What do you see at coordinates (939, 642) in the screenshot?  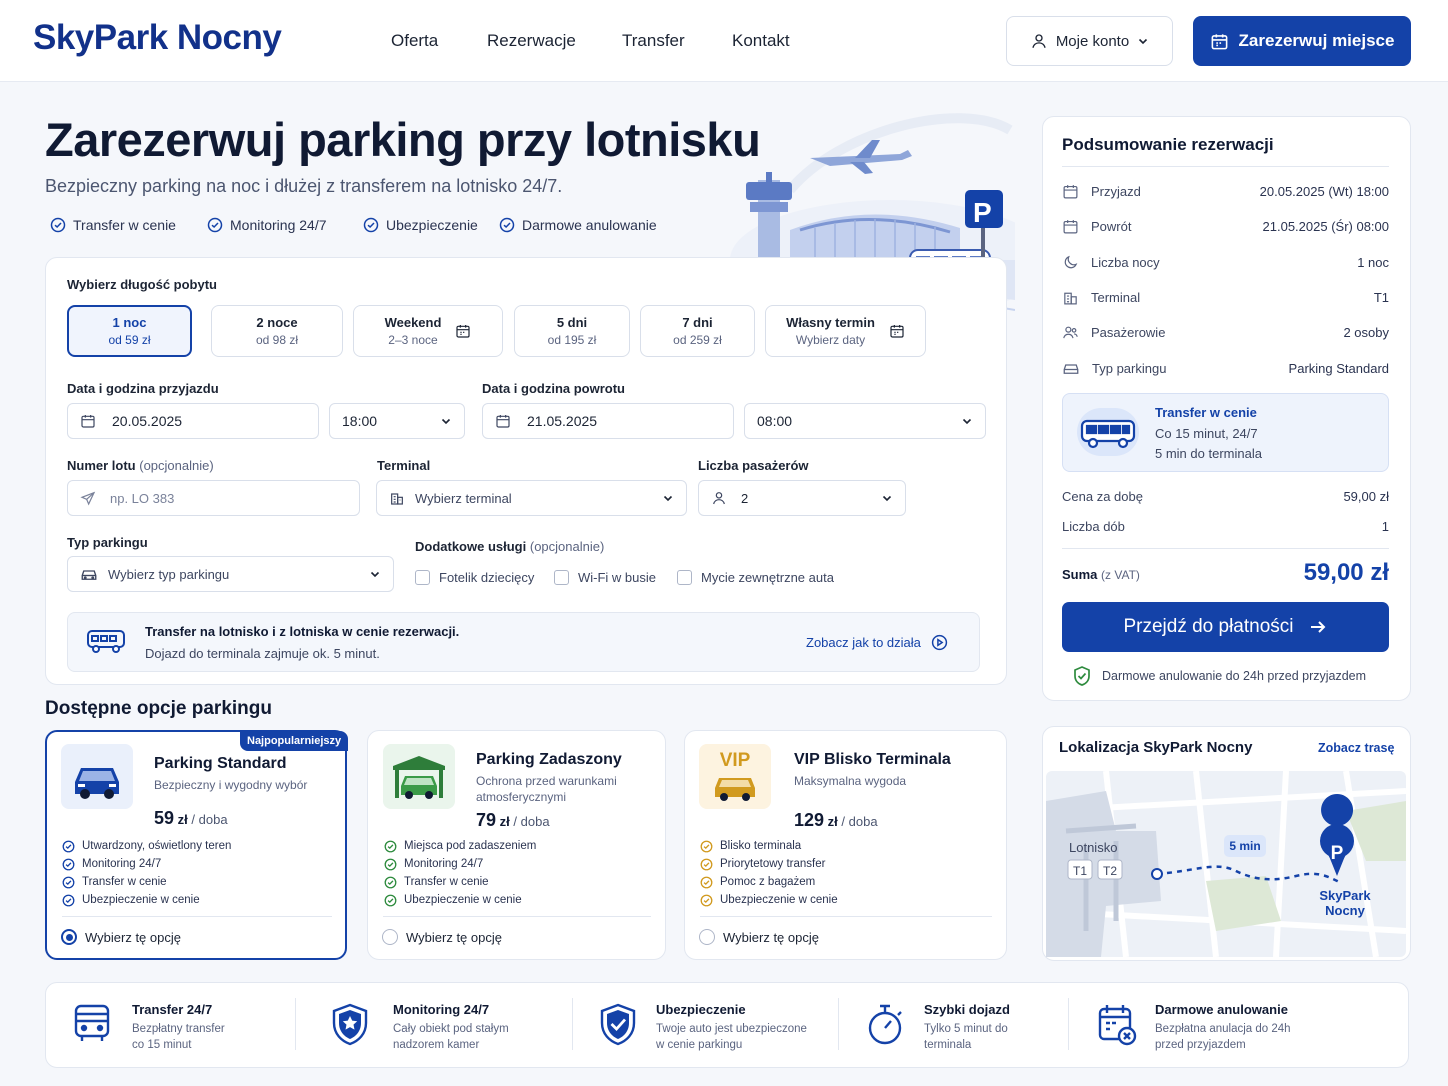 I see `play-circle-icon` at bounding box center [939, 642].